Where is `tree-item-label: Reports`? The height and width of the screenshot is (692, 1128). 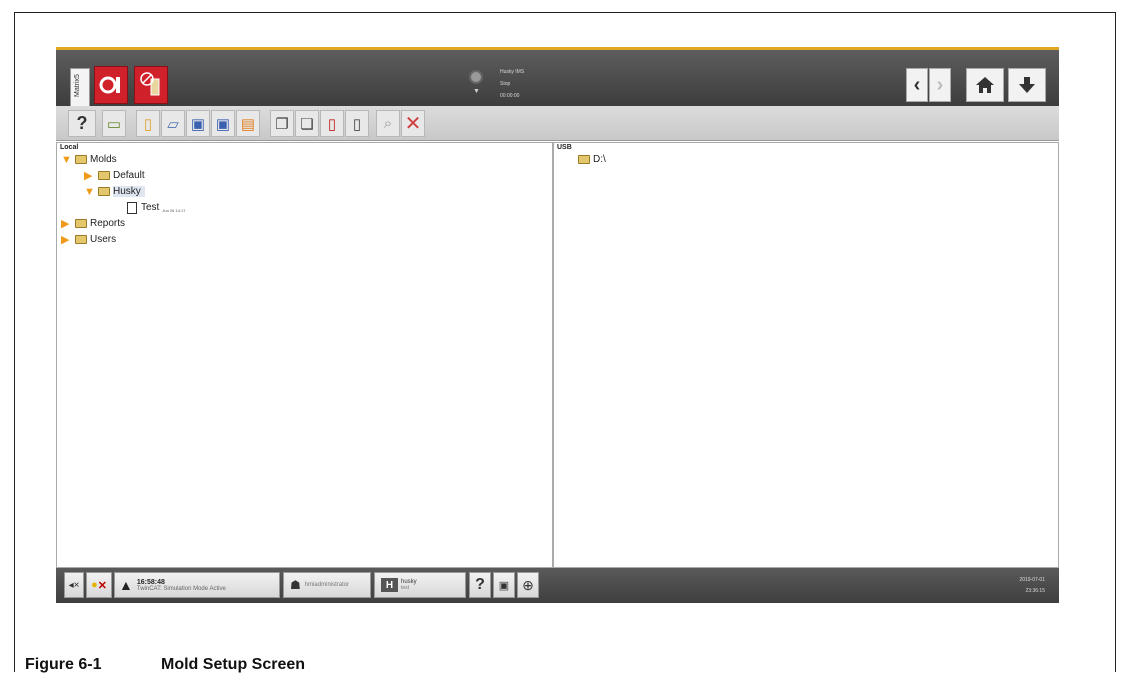
tree-item-label: Reports is located at coordinates (108, 223).